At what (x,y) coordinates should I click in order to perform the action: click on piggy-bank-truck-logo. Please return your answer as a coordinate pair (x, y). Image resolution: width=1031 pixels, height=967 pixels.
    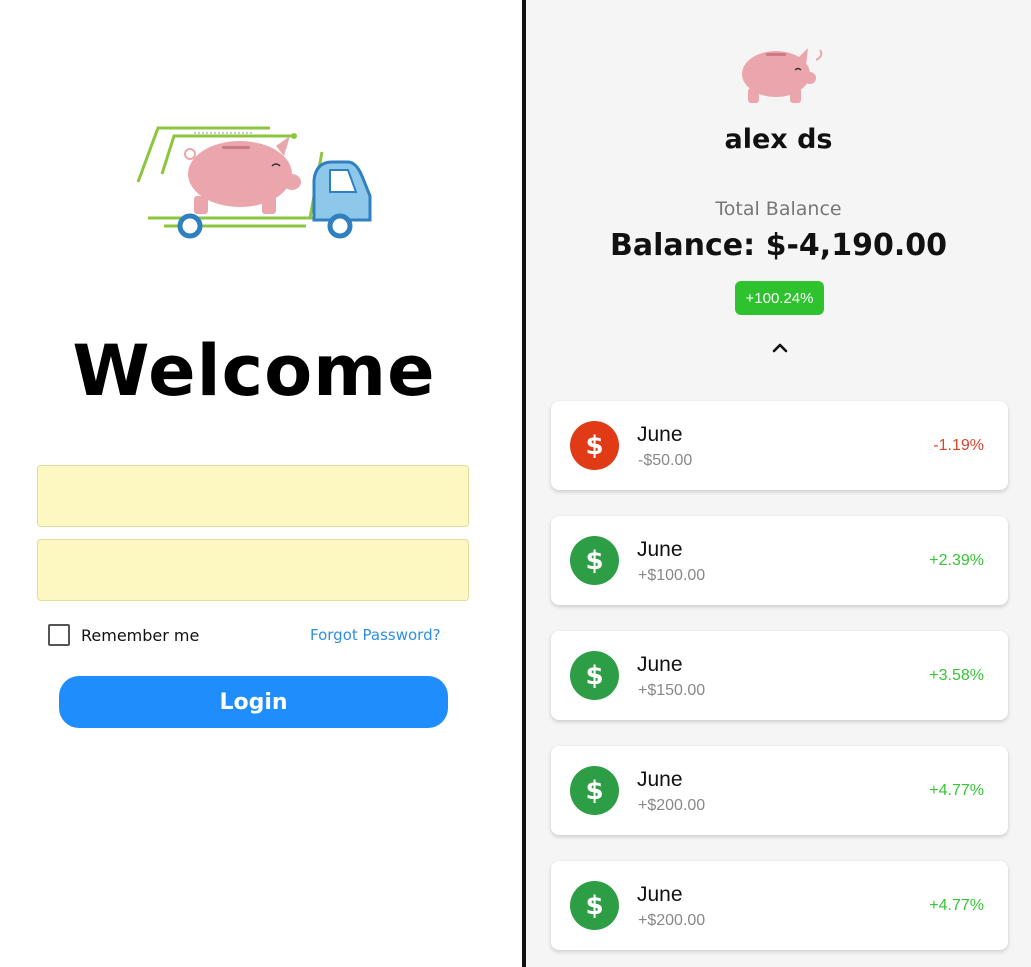
    Looking at the image, I should click on (254, 182).